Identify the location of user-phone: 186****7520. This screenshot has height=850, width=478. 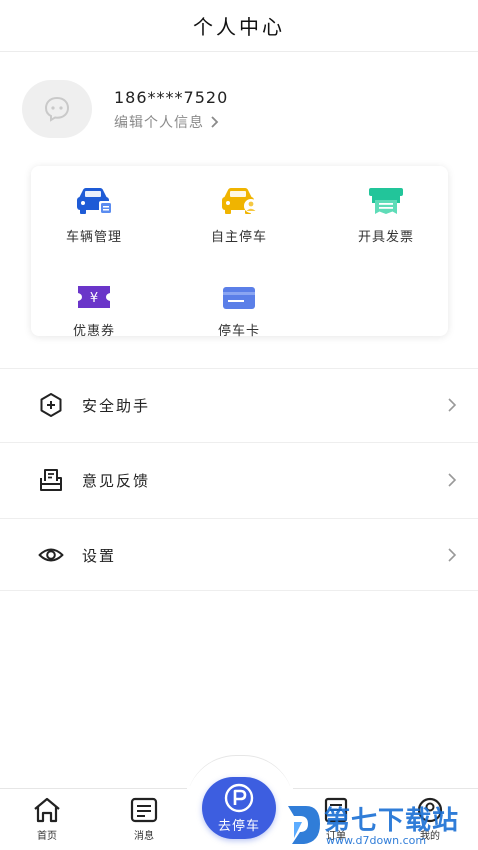
(171, 97).